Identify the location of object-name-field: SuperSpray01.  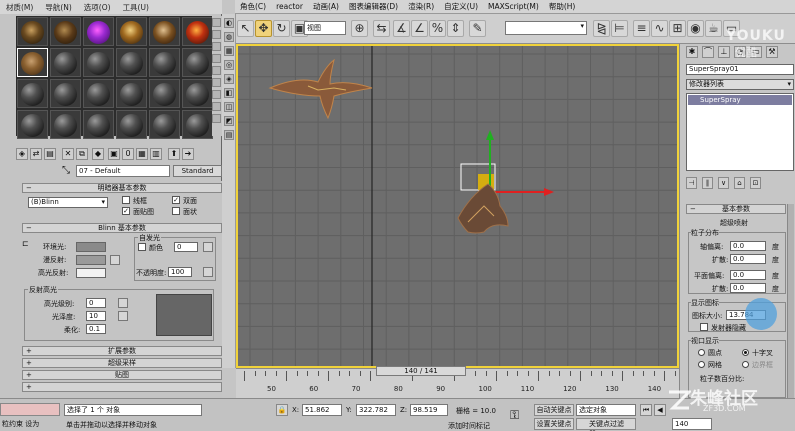
(740, 69).